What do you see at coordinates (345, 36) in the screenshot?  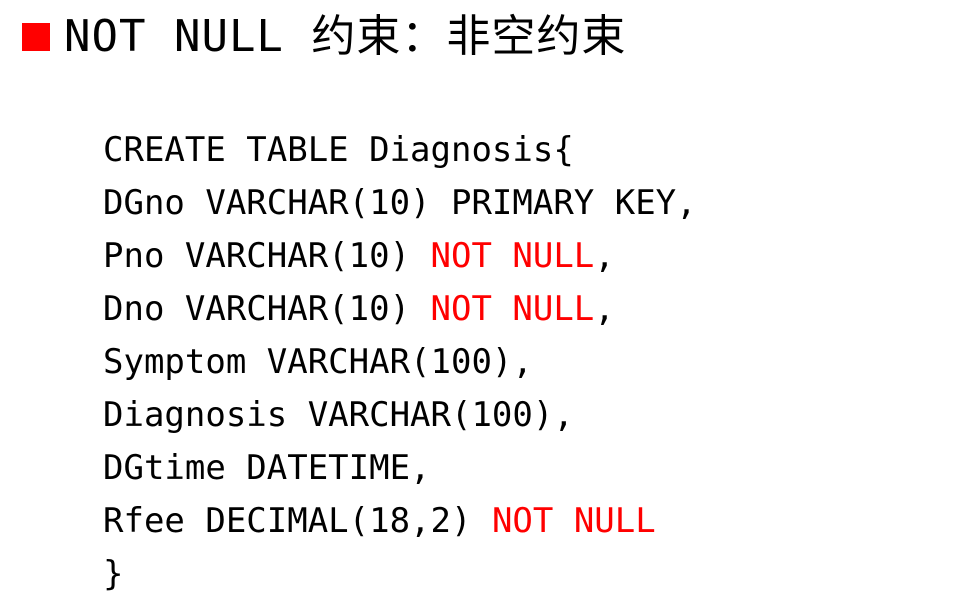 I see `slide-title: NOT NULL 约束：非空约束` at bounding box center [345, 36].